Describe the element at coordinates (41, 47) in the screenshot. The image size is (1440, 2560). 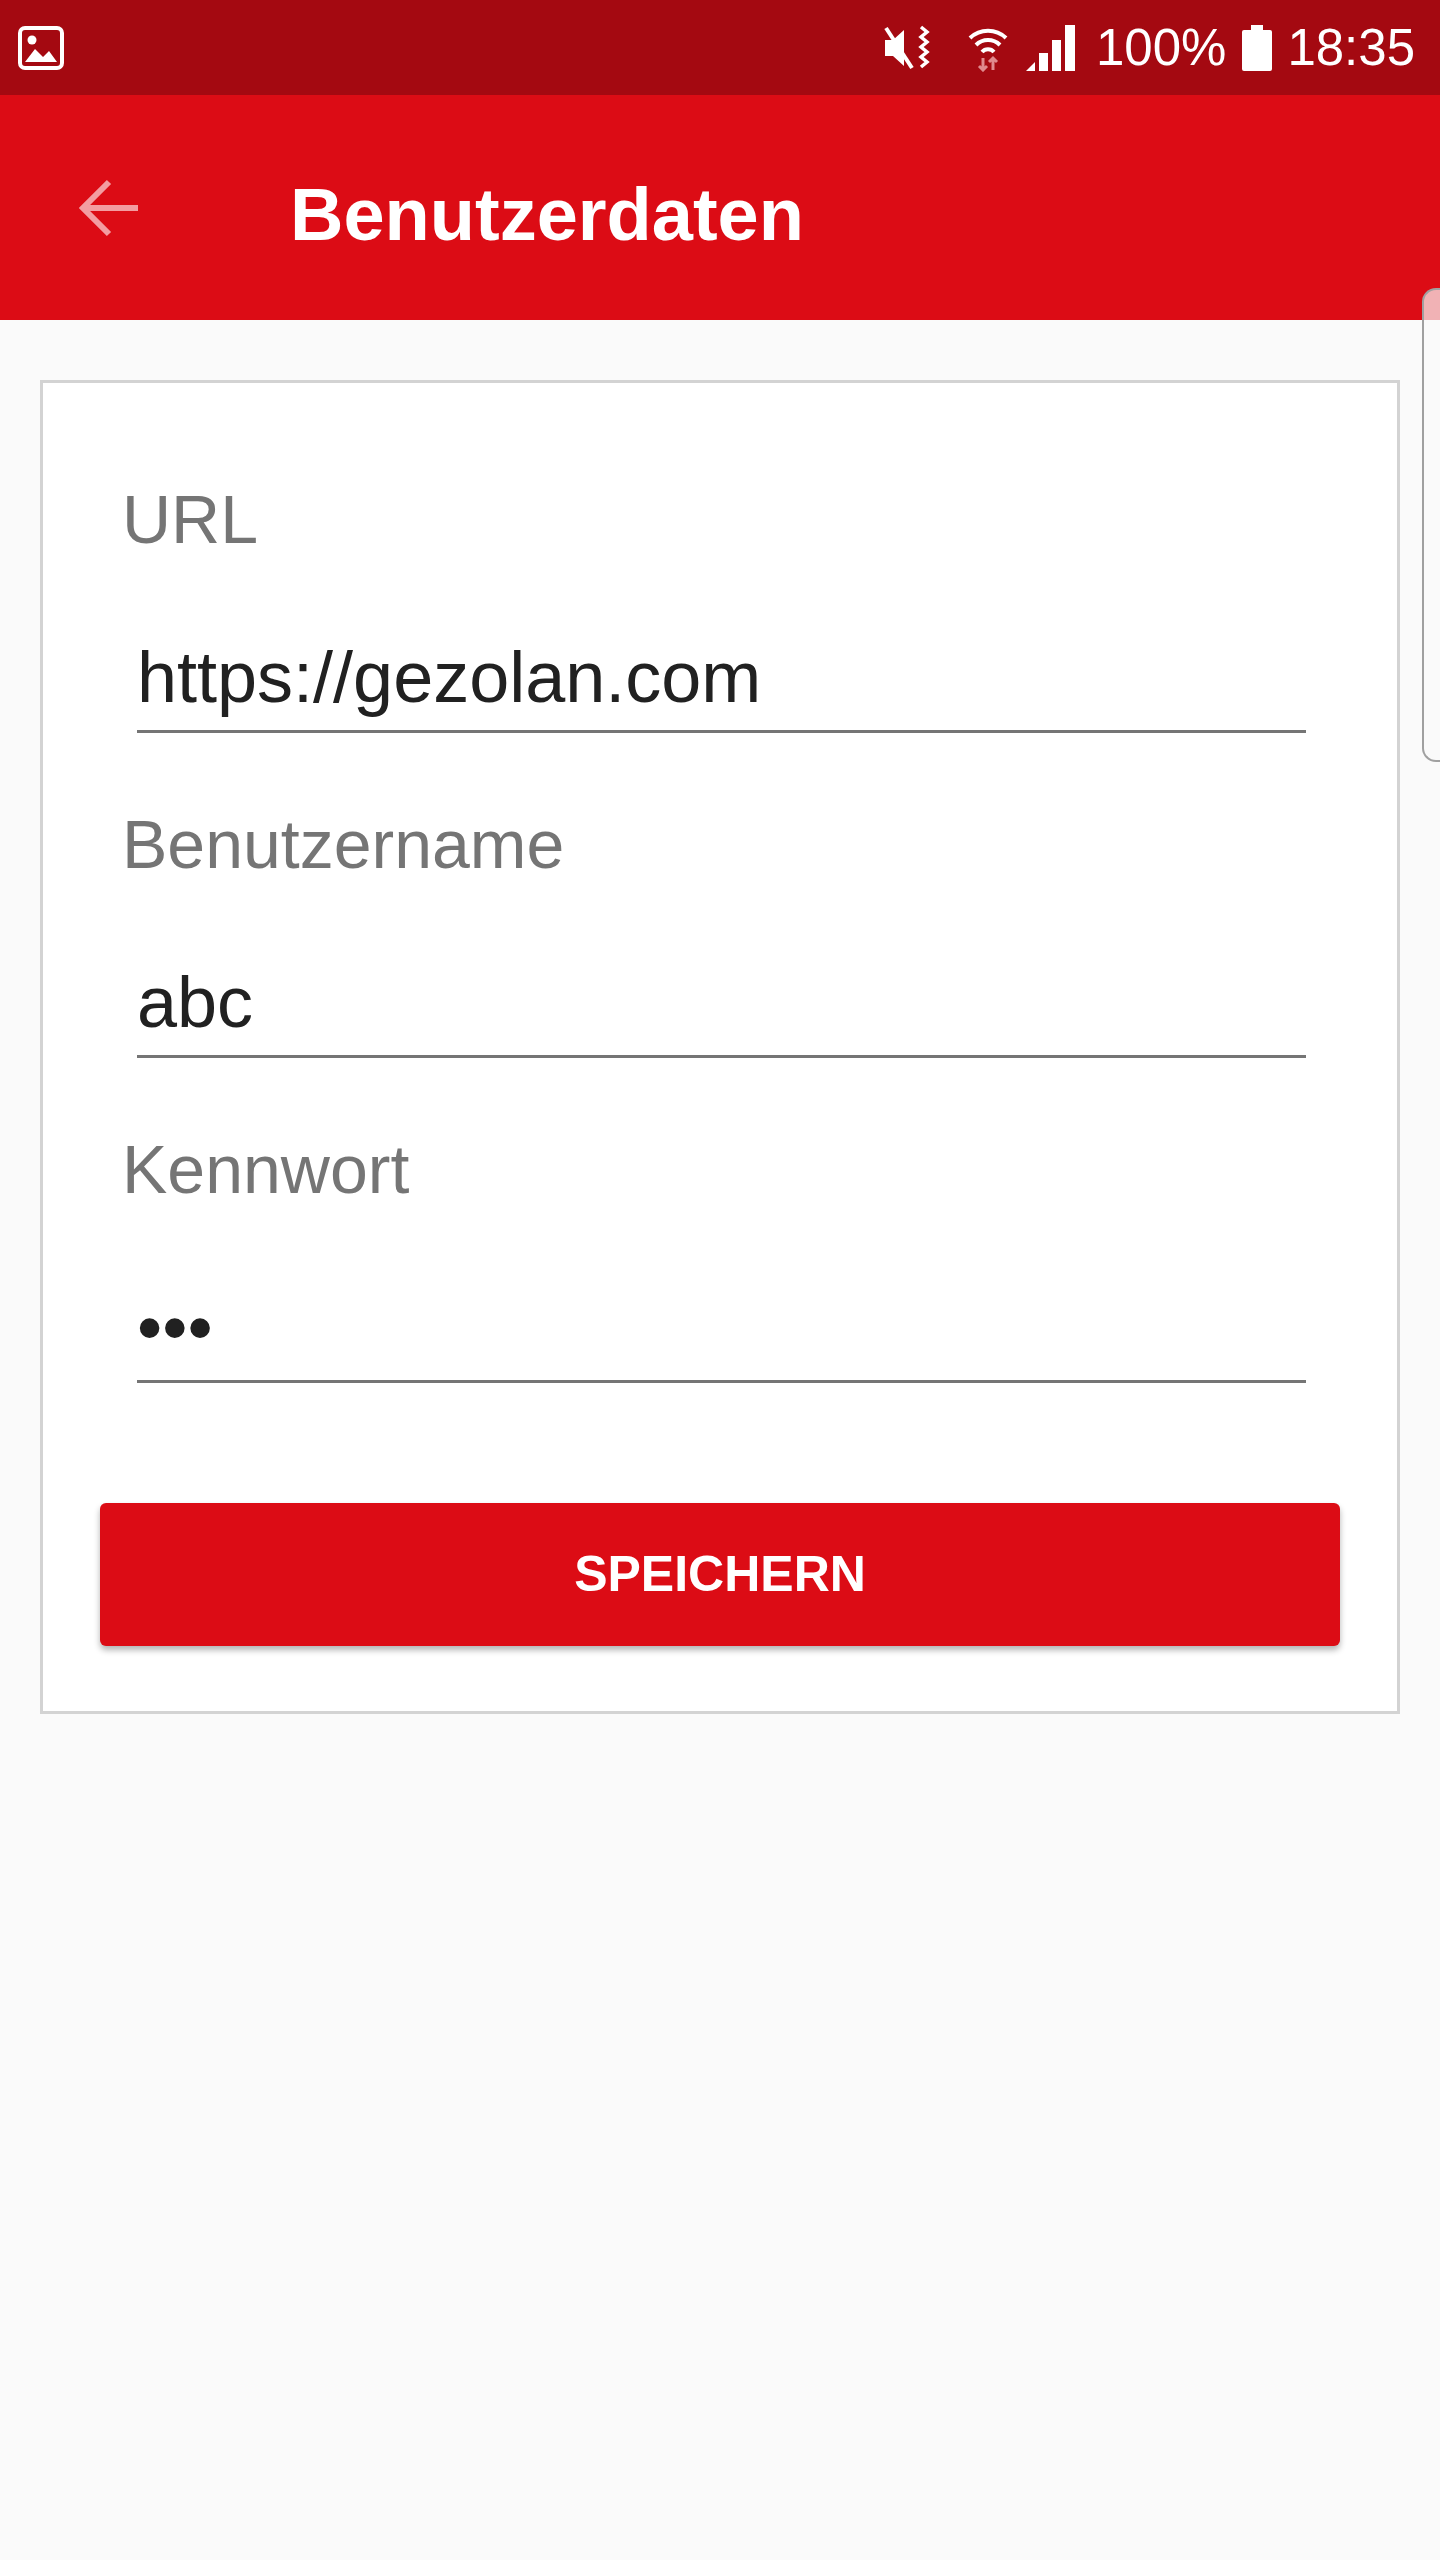
I see `image-icon` at that location.